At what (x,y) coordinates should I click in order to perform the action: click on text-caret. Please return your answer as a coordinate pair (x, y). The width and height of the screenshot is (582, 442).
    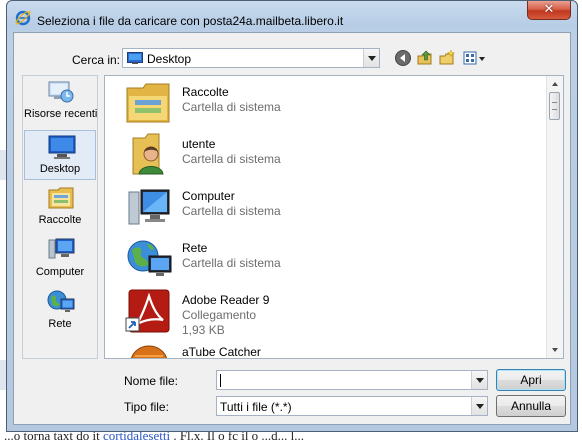
    Looking at the image, I should click on (220, 380).